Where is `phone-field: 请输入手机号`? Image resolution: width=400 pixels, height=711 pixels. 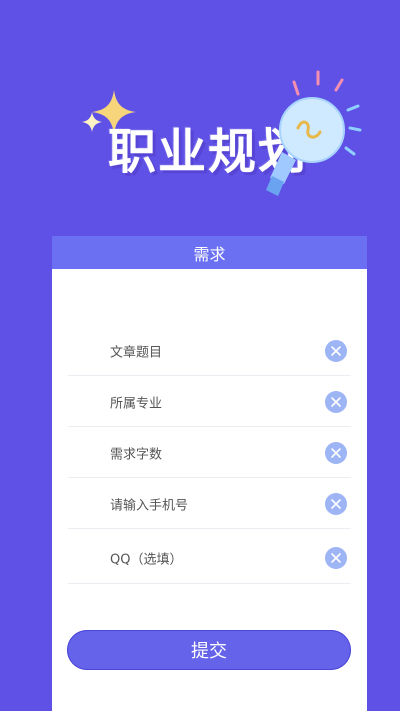 phone-field: 请输入手机号 is located at coordinates (209, 504).